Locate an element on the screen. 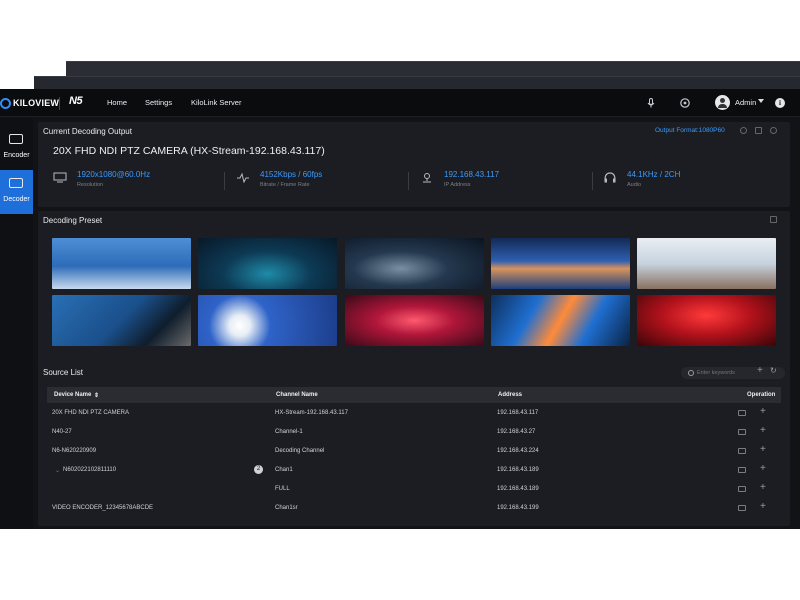  address: 192.168.43.117 is located at coordinates (518, 413).